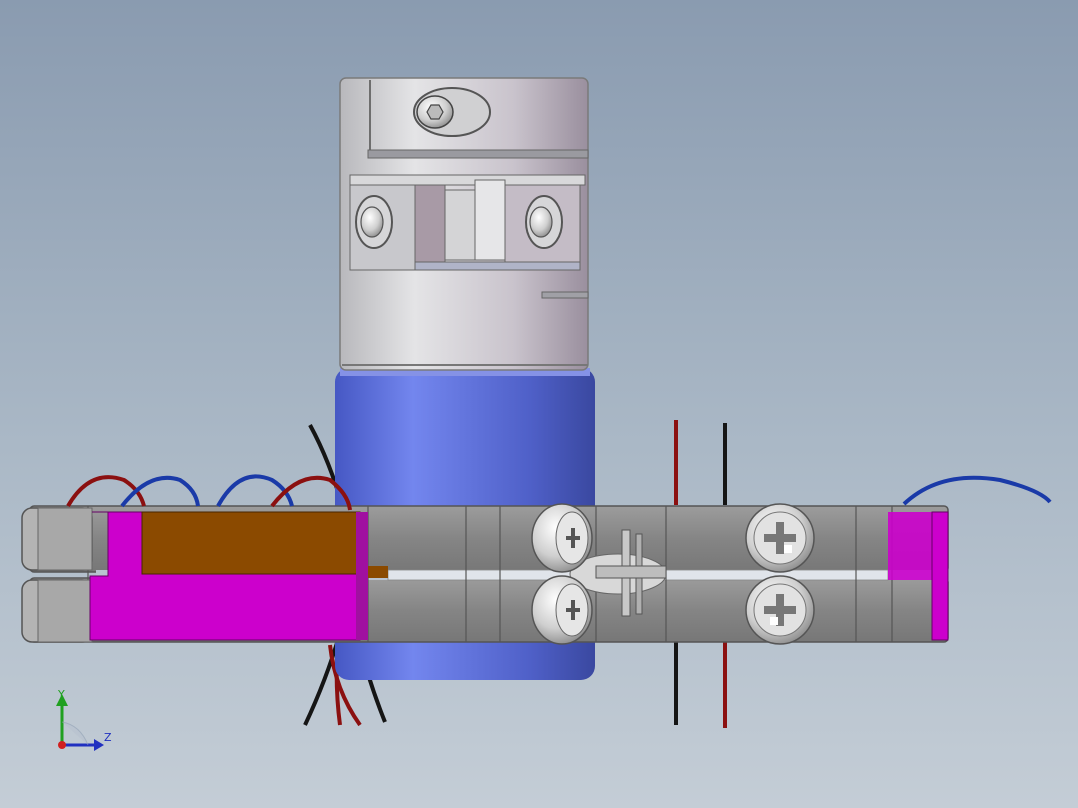 Image resolution: width=1078 pixels, height=808 pixels. What do you see at coordinates (108, 737) in the screenshot?
I see `axis-z-label: Z` at bounding box center [108, 737].